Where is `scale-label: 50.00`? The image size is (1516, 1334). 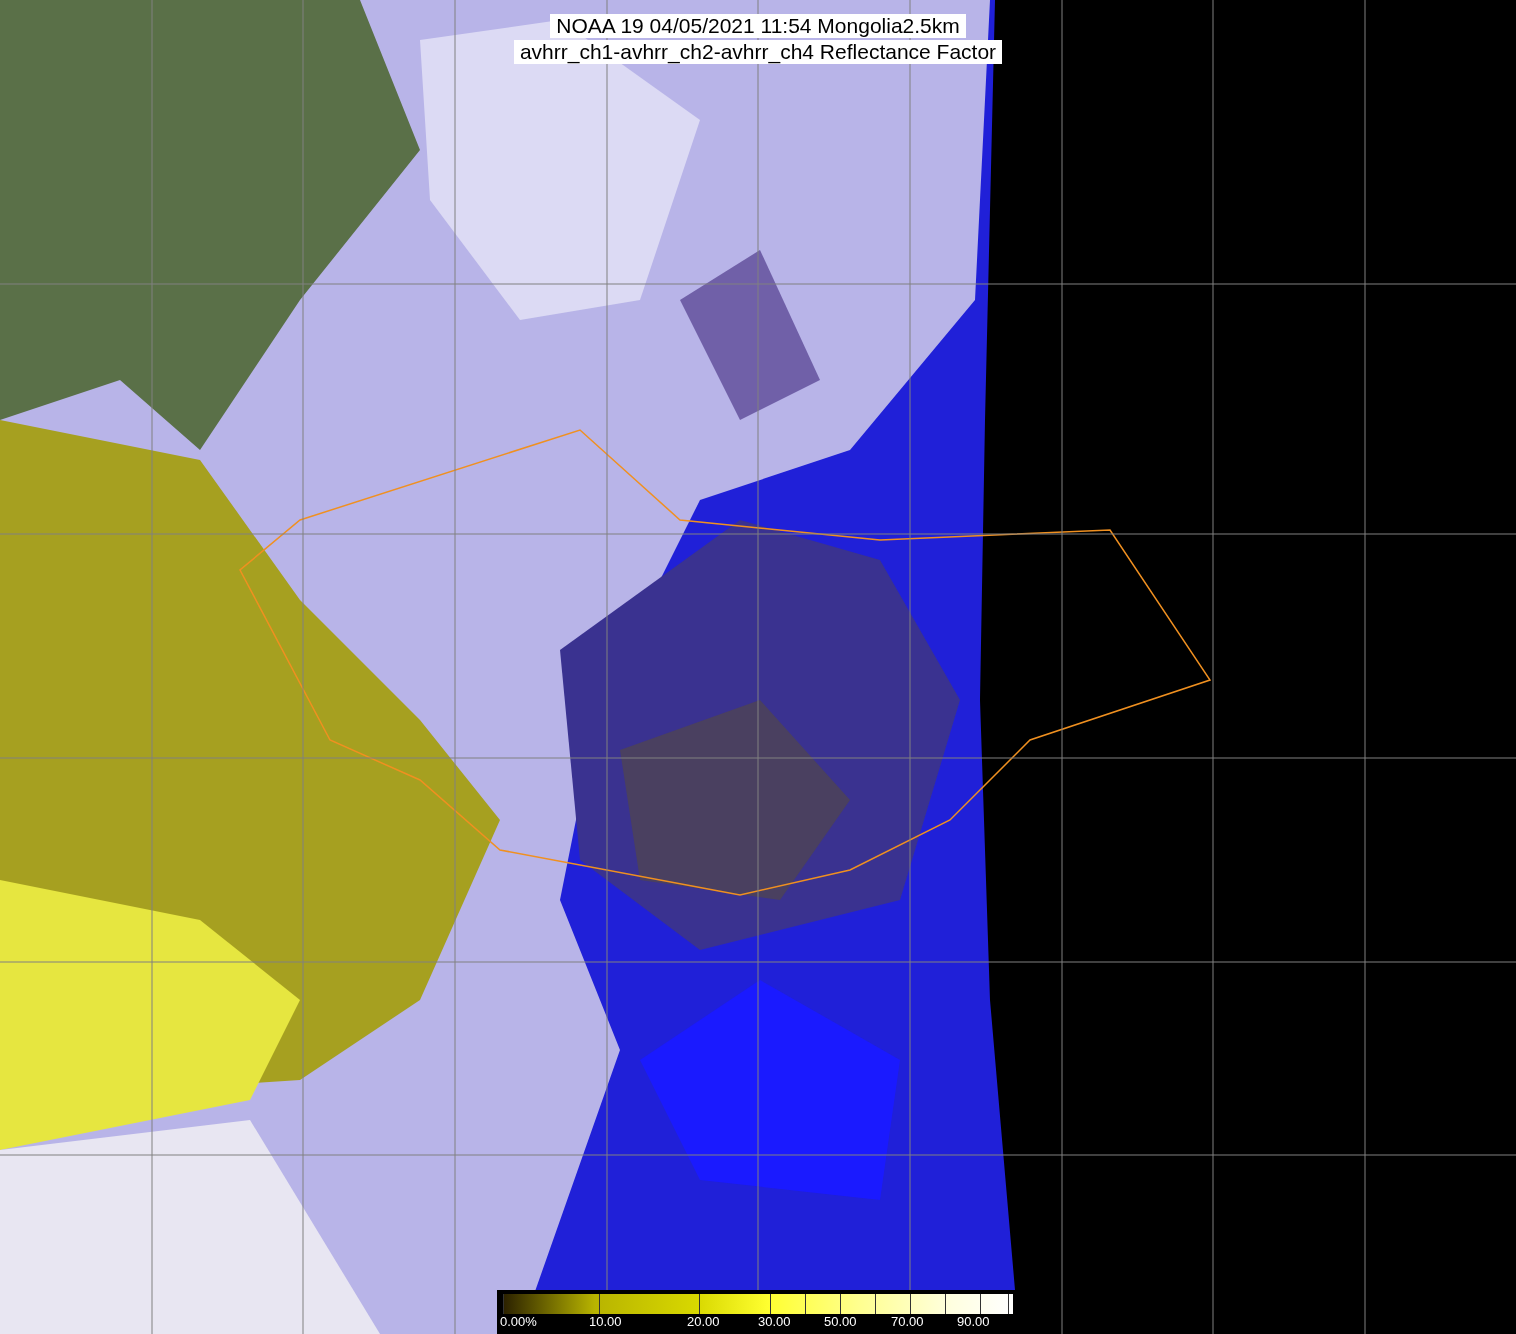 scale-label: 50.00 is located at coordinates (840, 1322).